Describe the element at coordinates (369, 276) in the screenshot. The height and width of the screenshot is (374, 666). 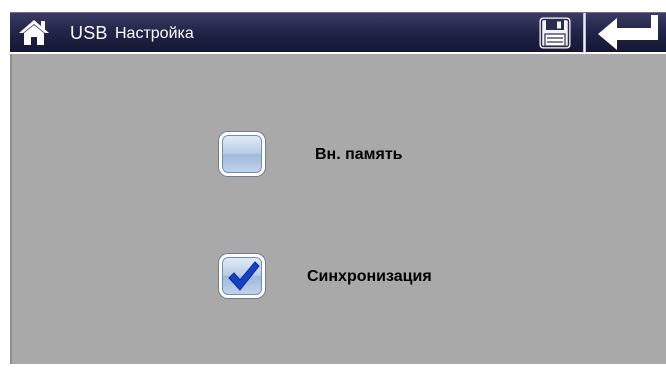
I see `sync-label: Синхронизация` at that location.